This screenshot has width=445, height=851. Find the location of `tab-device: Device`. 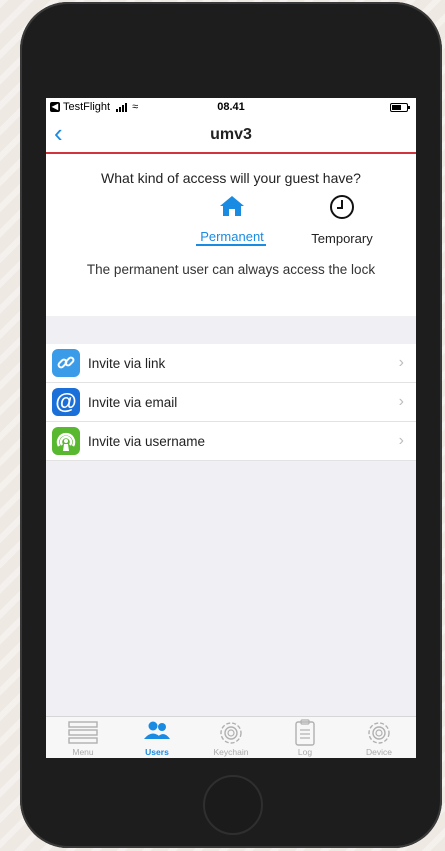

tab-device: Device is located at coordinates (379, 737).